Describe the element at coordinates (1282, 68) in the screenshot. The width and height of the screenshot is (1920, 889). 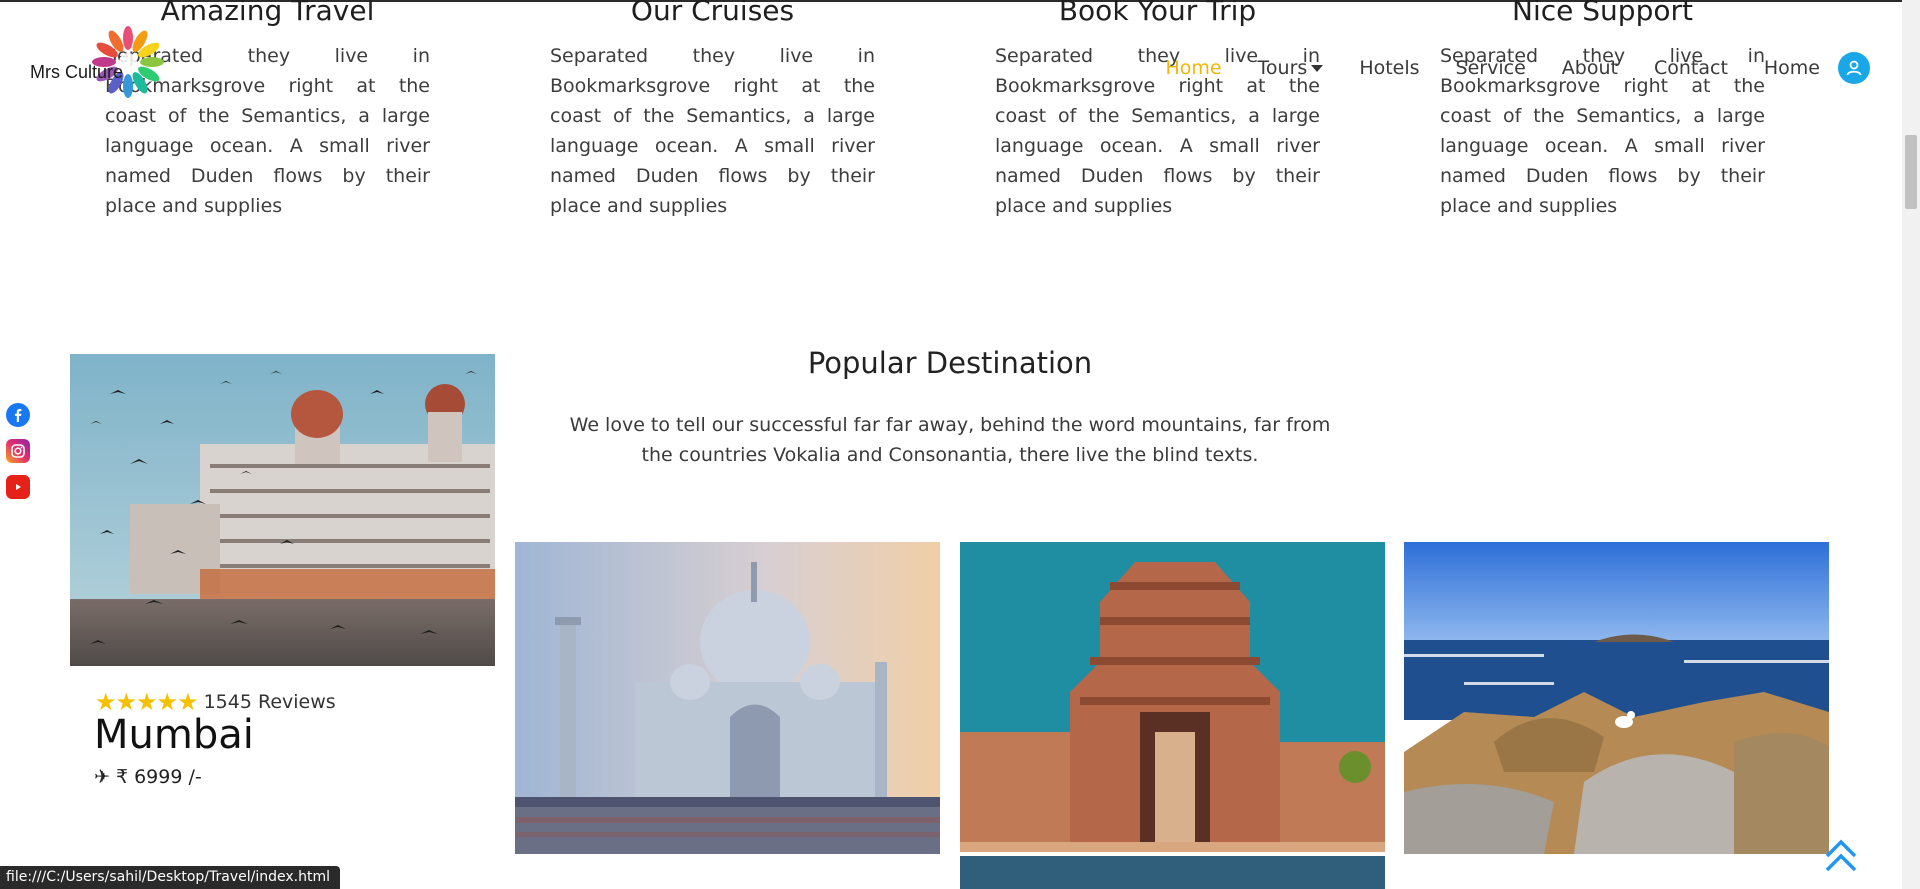
I see `nav-item-tours-label: Tours` at that location.